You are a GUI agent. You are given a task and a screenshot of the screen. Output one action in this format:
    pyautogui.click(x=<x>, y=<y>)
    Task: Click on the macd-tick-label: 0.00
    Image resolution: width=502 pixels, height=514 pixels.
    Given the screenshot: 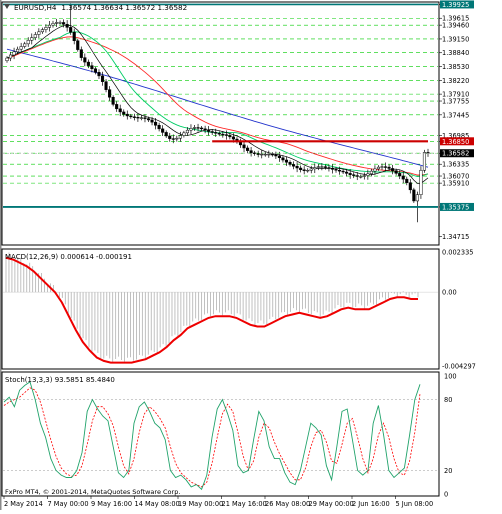 What is the action you would take?
    pyautogui.click(x=449, y=293)
    